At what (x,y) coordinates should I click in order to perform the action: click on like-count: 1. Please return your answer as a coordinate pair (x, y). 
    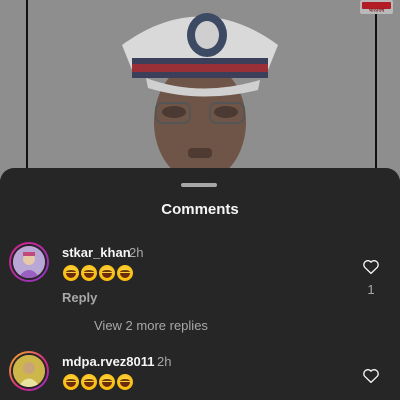
    Looking at the image, I should click on (371, 289).